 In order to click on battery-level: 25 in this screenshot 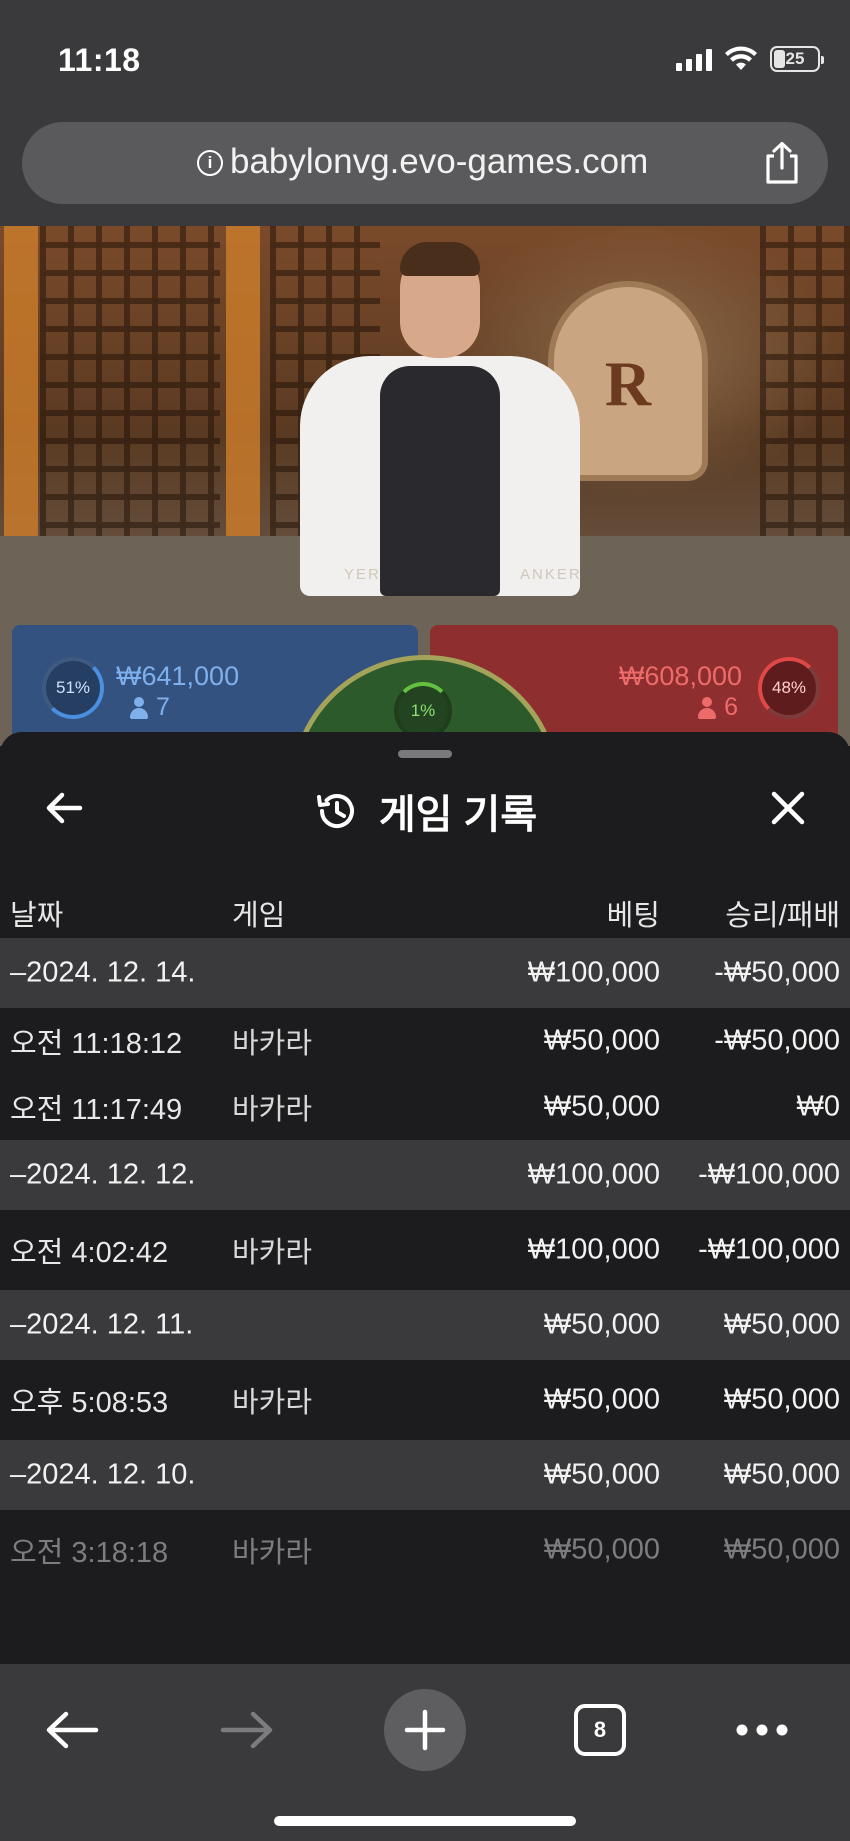, I will do `click(795, 58)`.